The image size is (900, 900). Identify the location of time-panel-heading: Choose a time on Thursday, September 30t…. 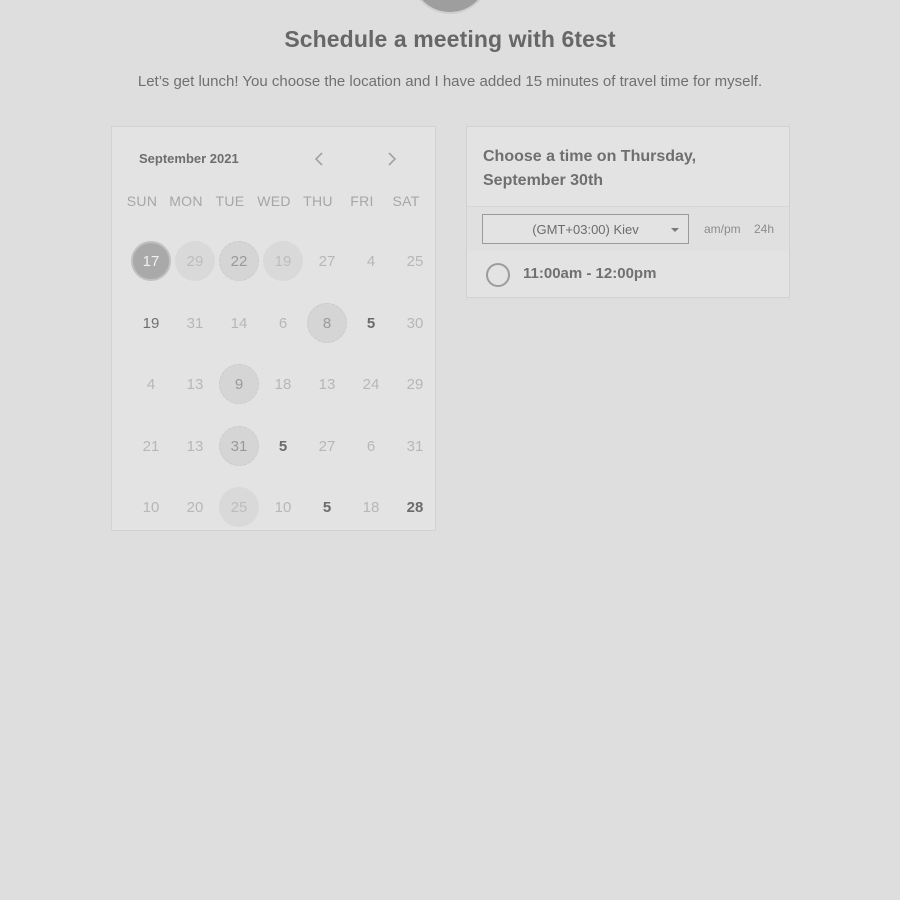
(628, 167).